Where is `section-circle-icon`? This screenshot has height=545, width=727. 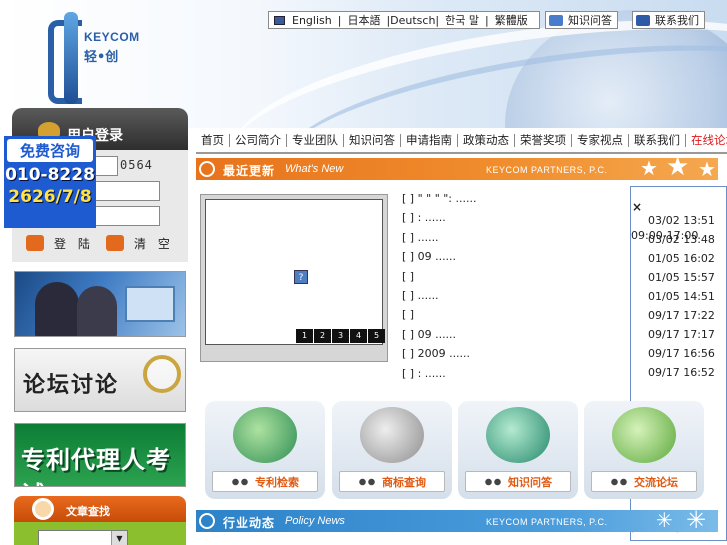
section-circle-icon is located at coordinates (207, 169).